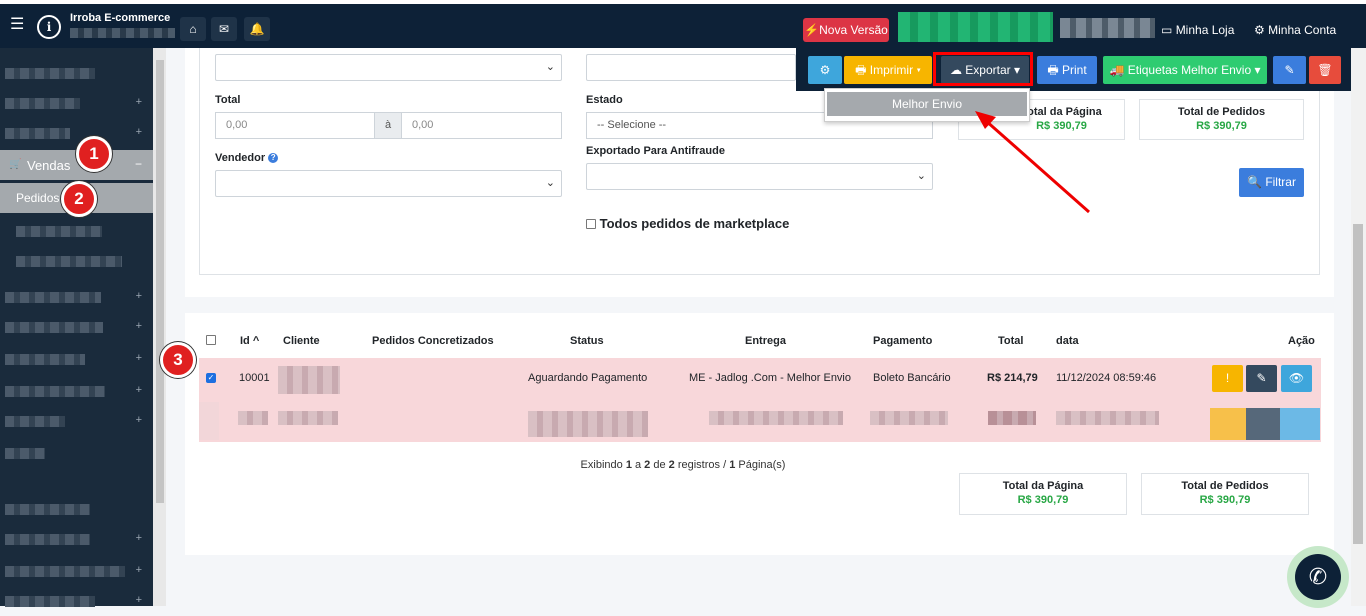 The image size is (1366, 616). I want to click on vendedor-select: ⌄, so click(388, 183).